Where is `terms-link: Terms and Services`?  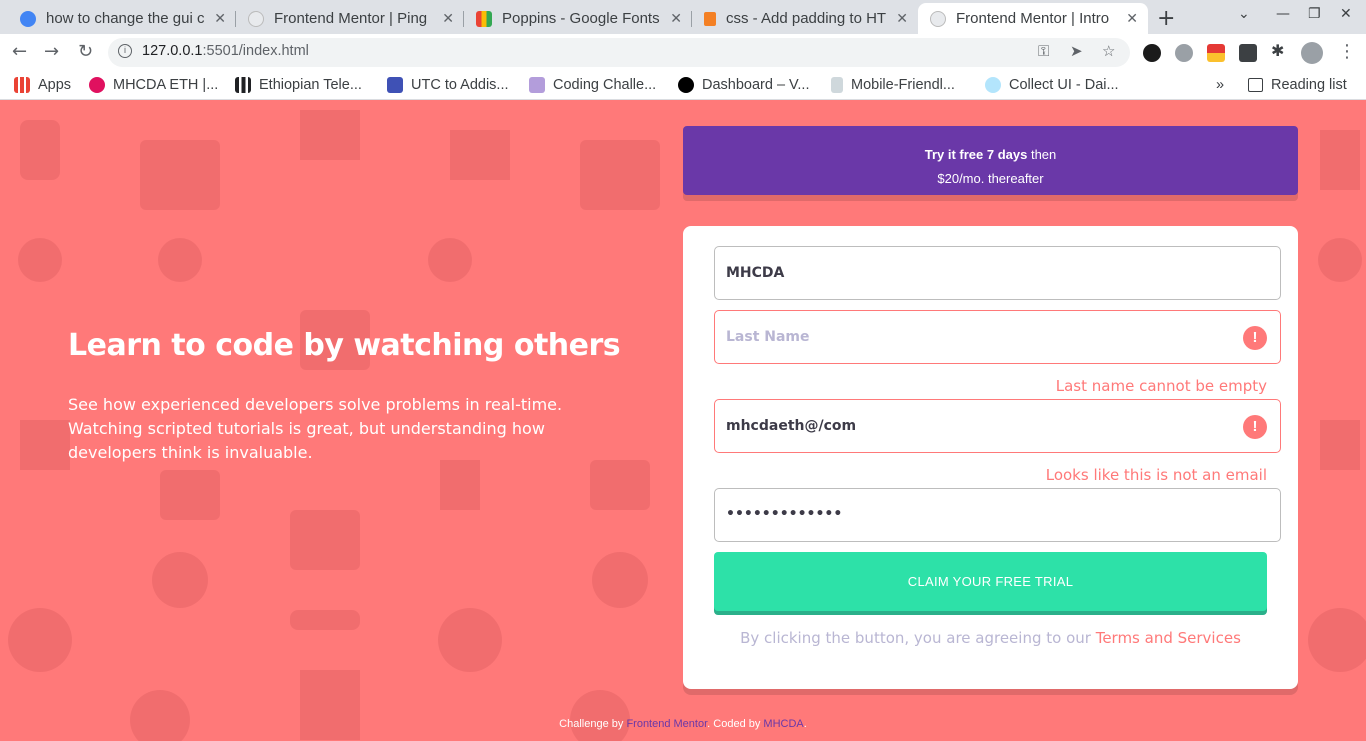
terms-link: Terms and Services is located at coordinates (1168, 638).